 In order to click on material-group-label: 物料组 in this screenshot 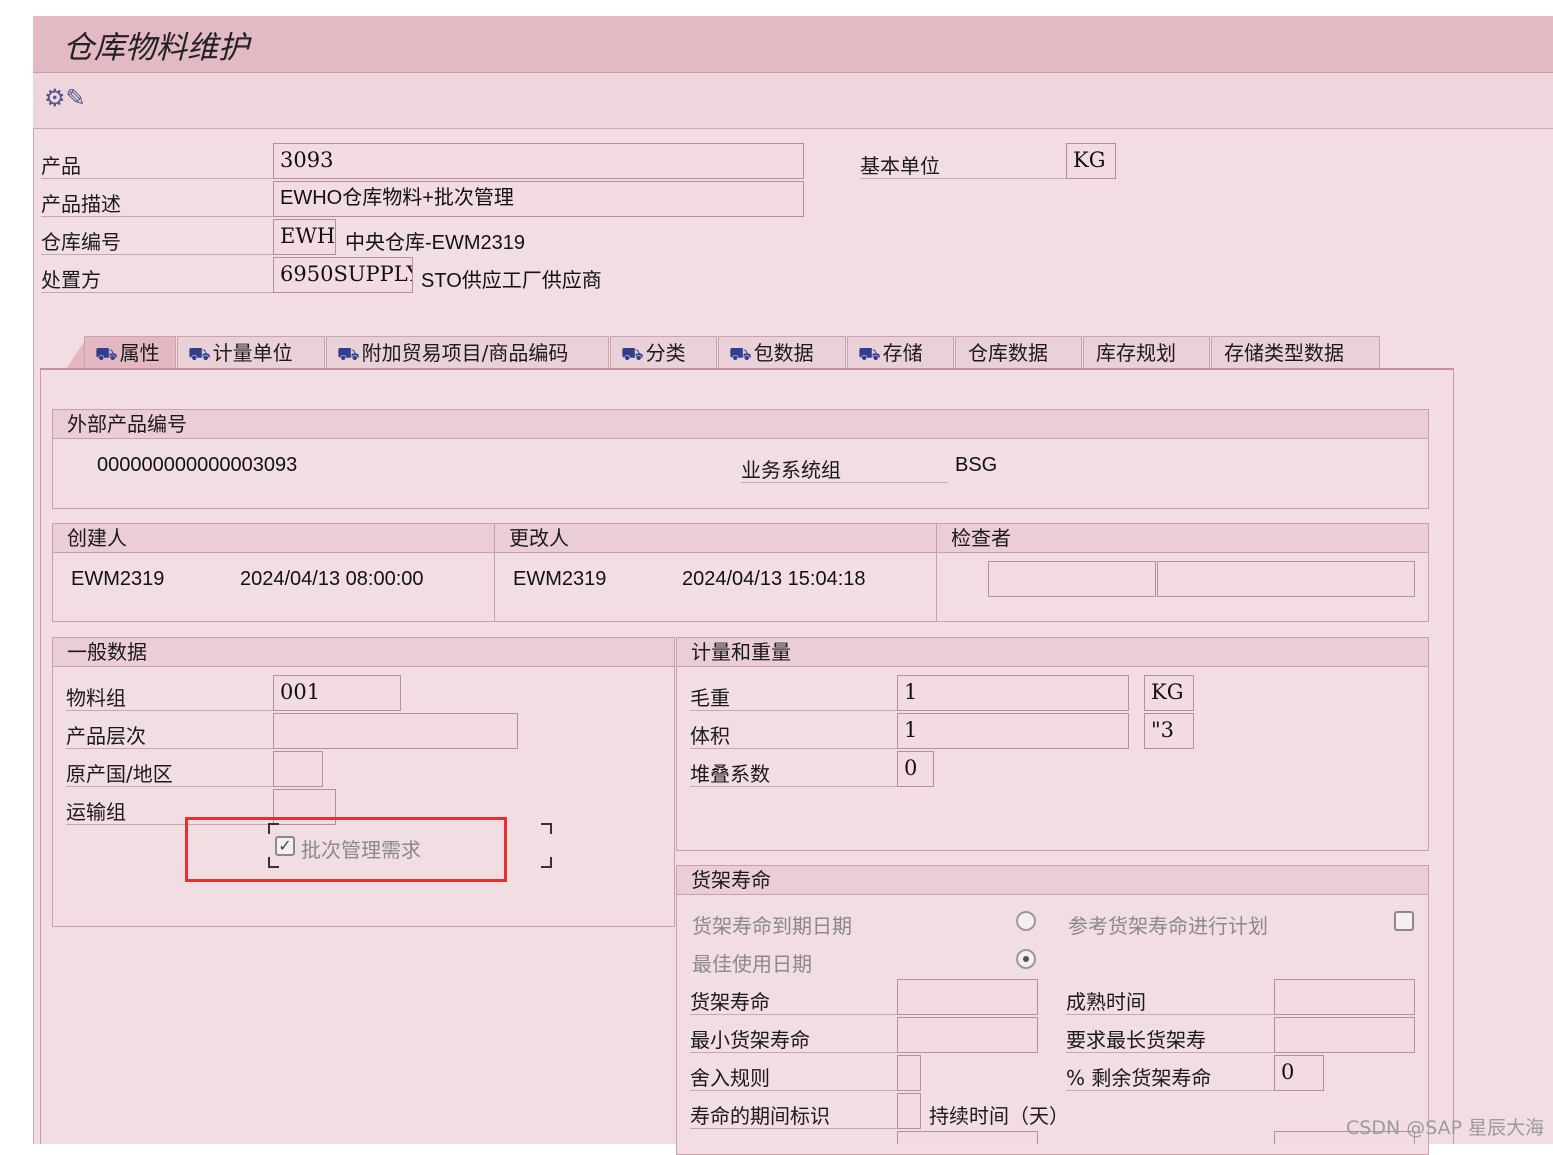, I will do `click(169, 696)`.